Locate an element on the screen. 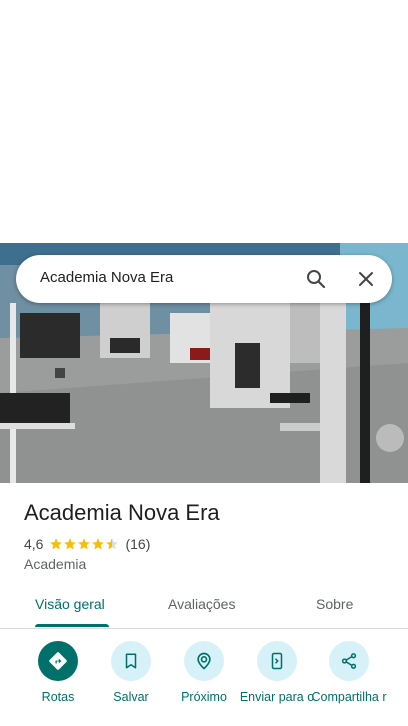  tab-bar: Visão geral Avaliações Sobre is located at coordinates (204, 606).